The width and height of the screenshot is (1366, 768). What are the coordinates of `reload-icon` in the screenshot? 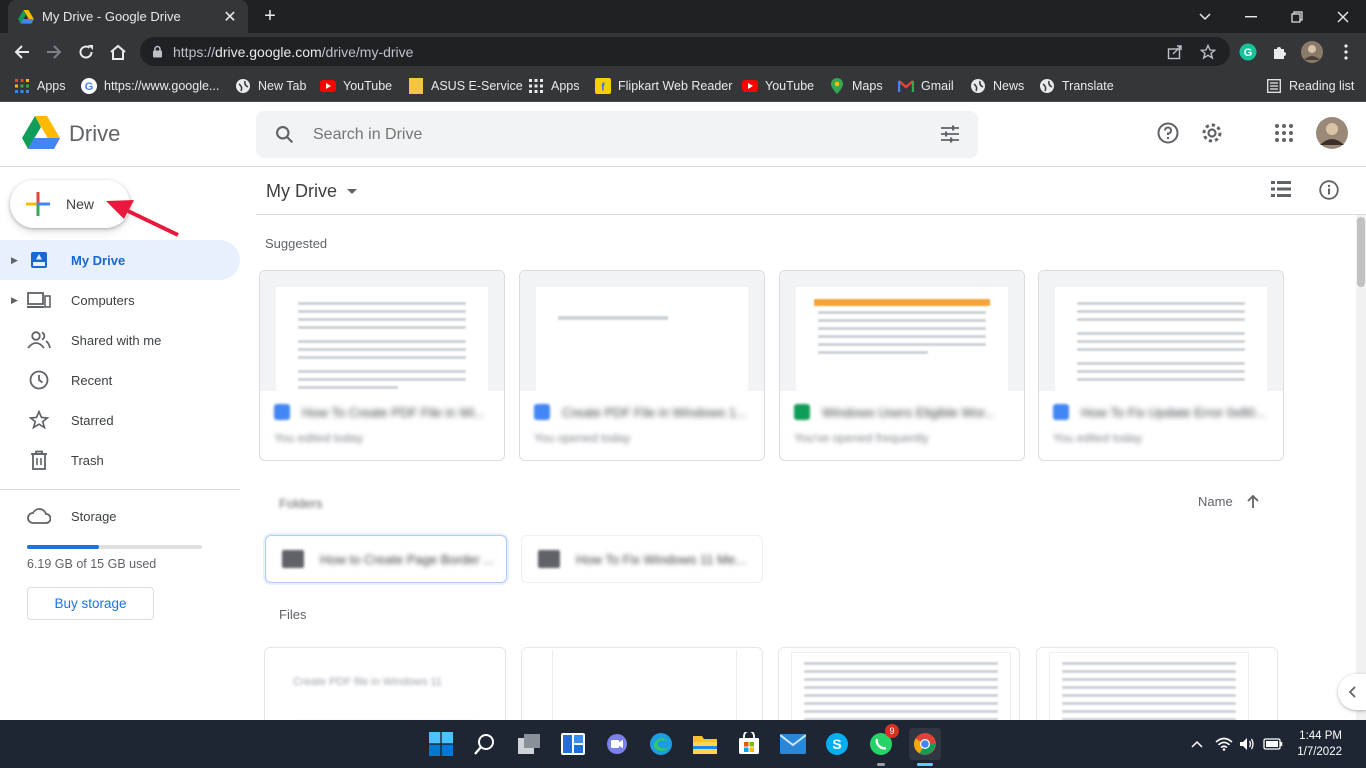 It's located at (86, 52).